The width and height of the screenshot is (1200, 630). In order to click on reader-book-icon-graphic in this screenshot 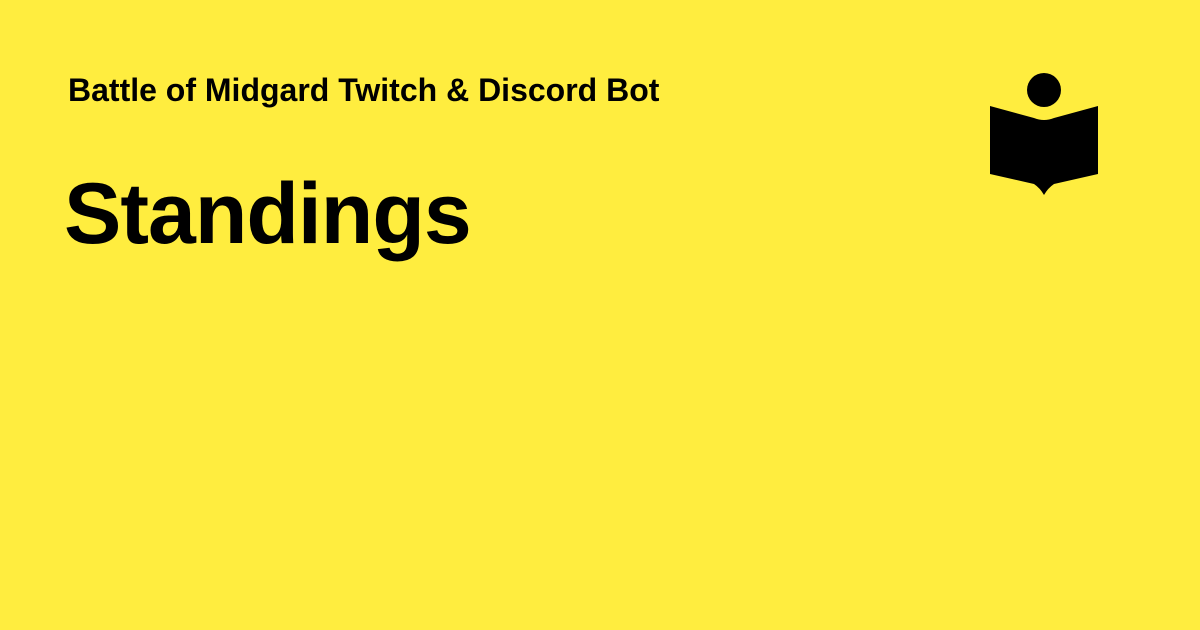, I will do `click(1044, 134)`.